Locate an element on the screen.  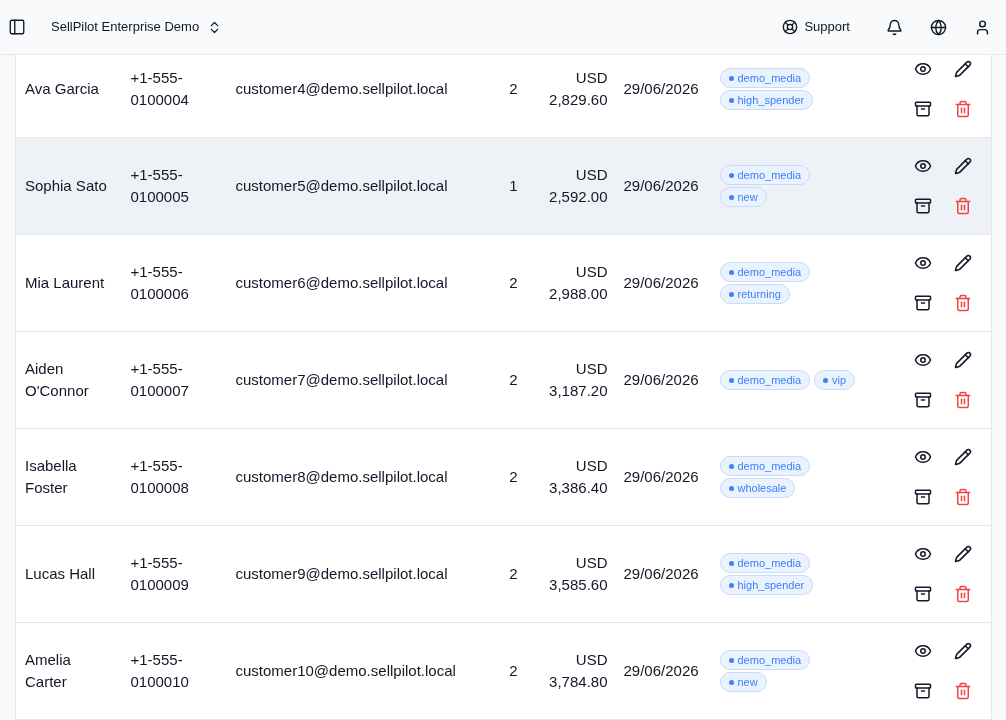
sidebar-icon is located at coordinates (17, 27).